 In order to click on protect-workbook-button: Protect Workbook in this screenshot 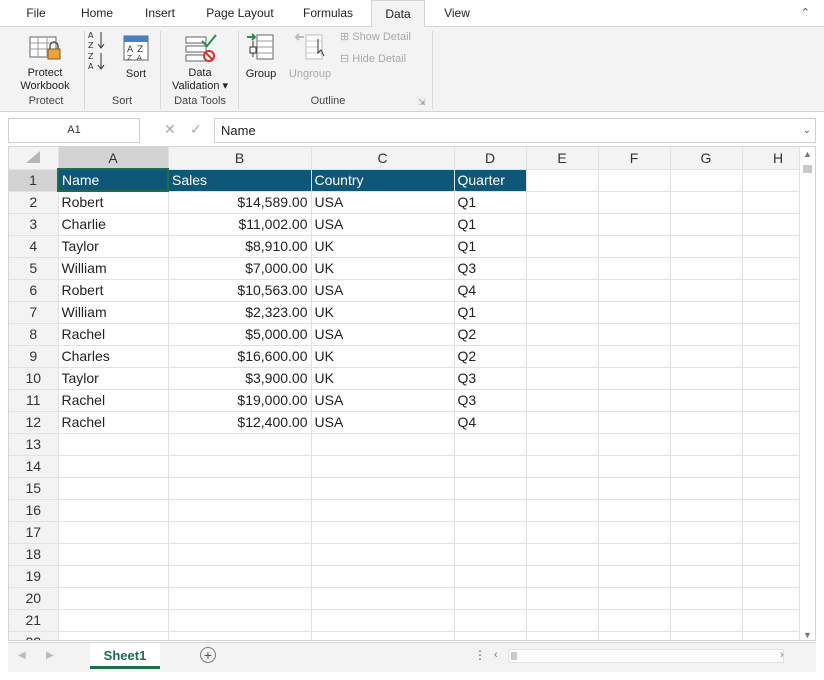, I will do `click(45, 63)`.